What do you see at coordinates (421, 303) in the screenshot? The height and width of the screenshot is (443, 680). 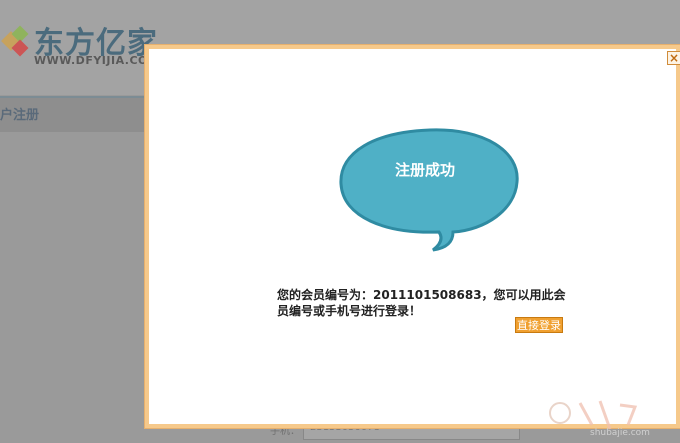 I see `success-message: 您的会员编号为：2011101508683，您可以用此会员编号或手机号进行登录！` at bounding box center [421, 303].